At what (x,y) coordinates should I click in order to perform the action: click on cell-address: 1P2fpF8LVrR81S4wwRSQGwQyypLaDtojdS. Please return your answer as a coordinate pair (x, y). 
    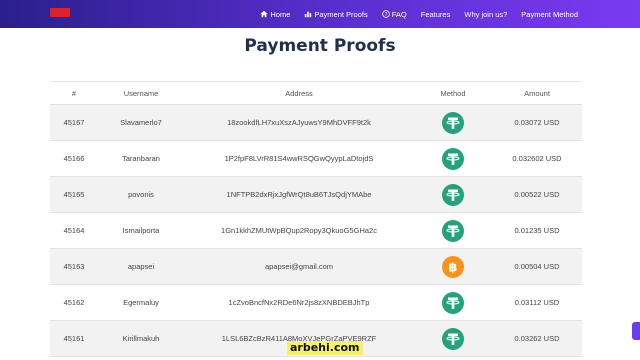
    Looking at the image, I should click on (299, 158).